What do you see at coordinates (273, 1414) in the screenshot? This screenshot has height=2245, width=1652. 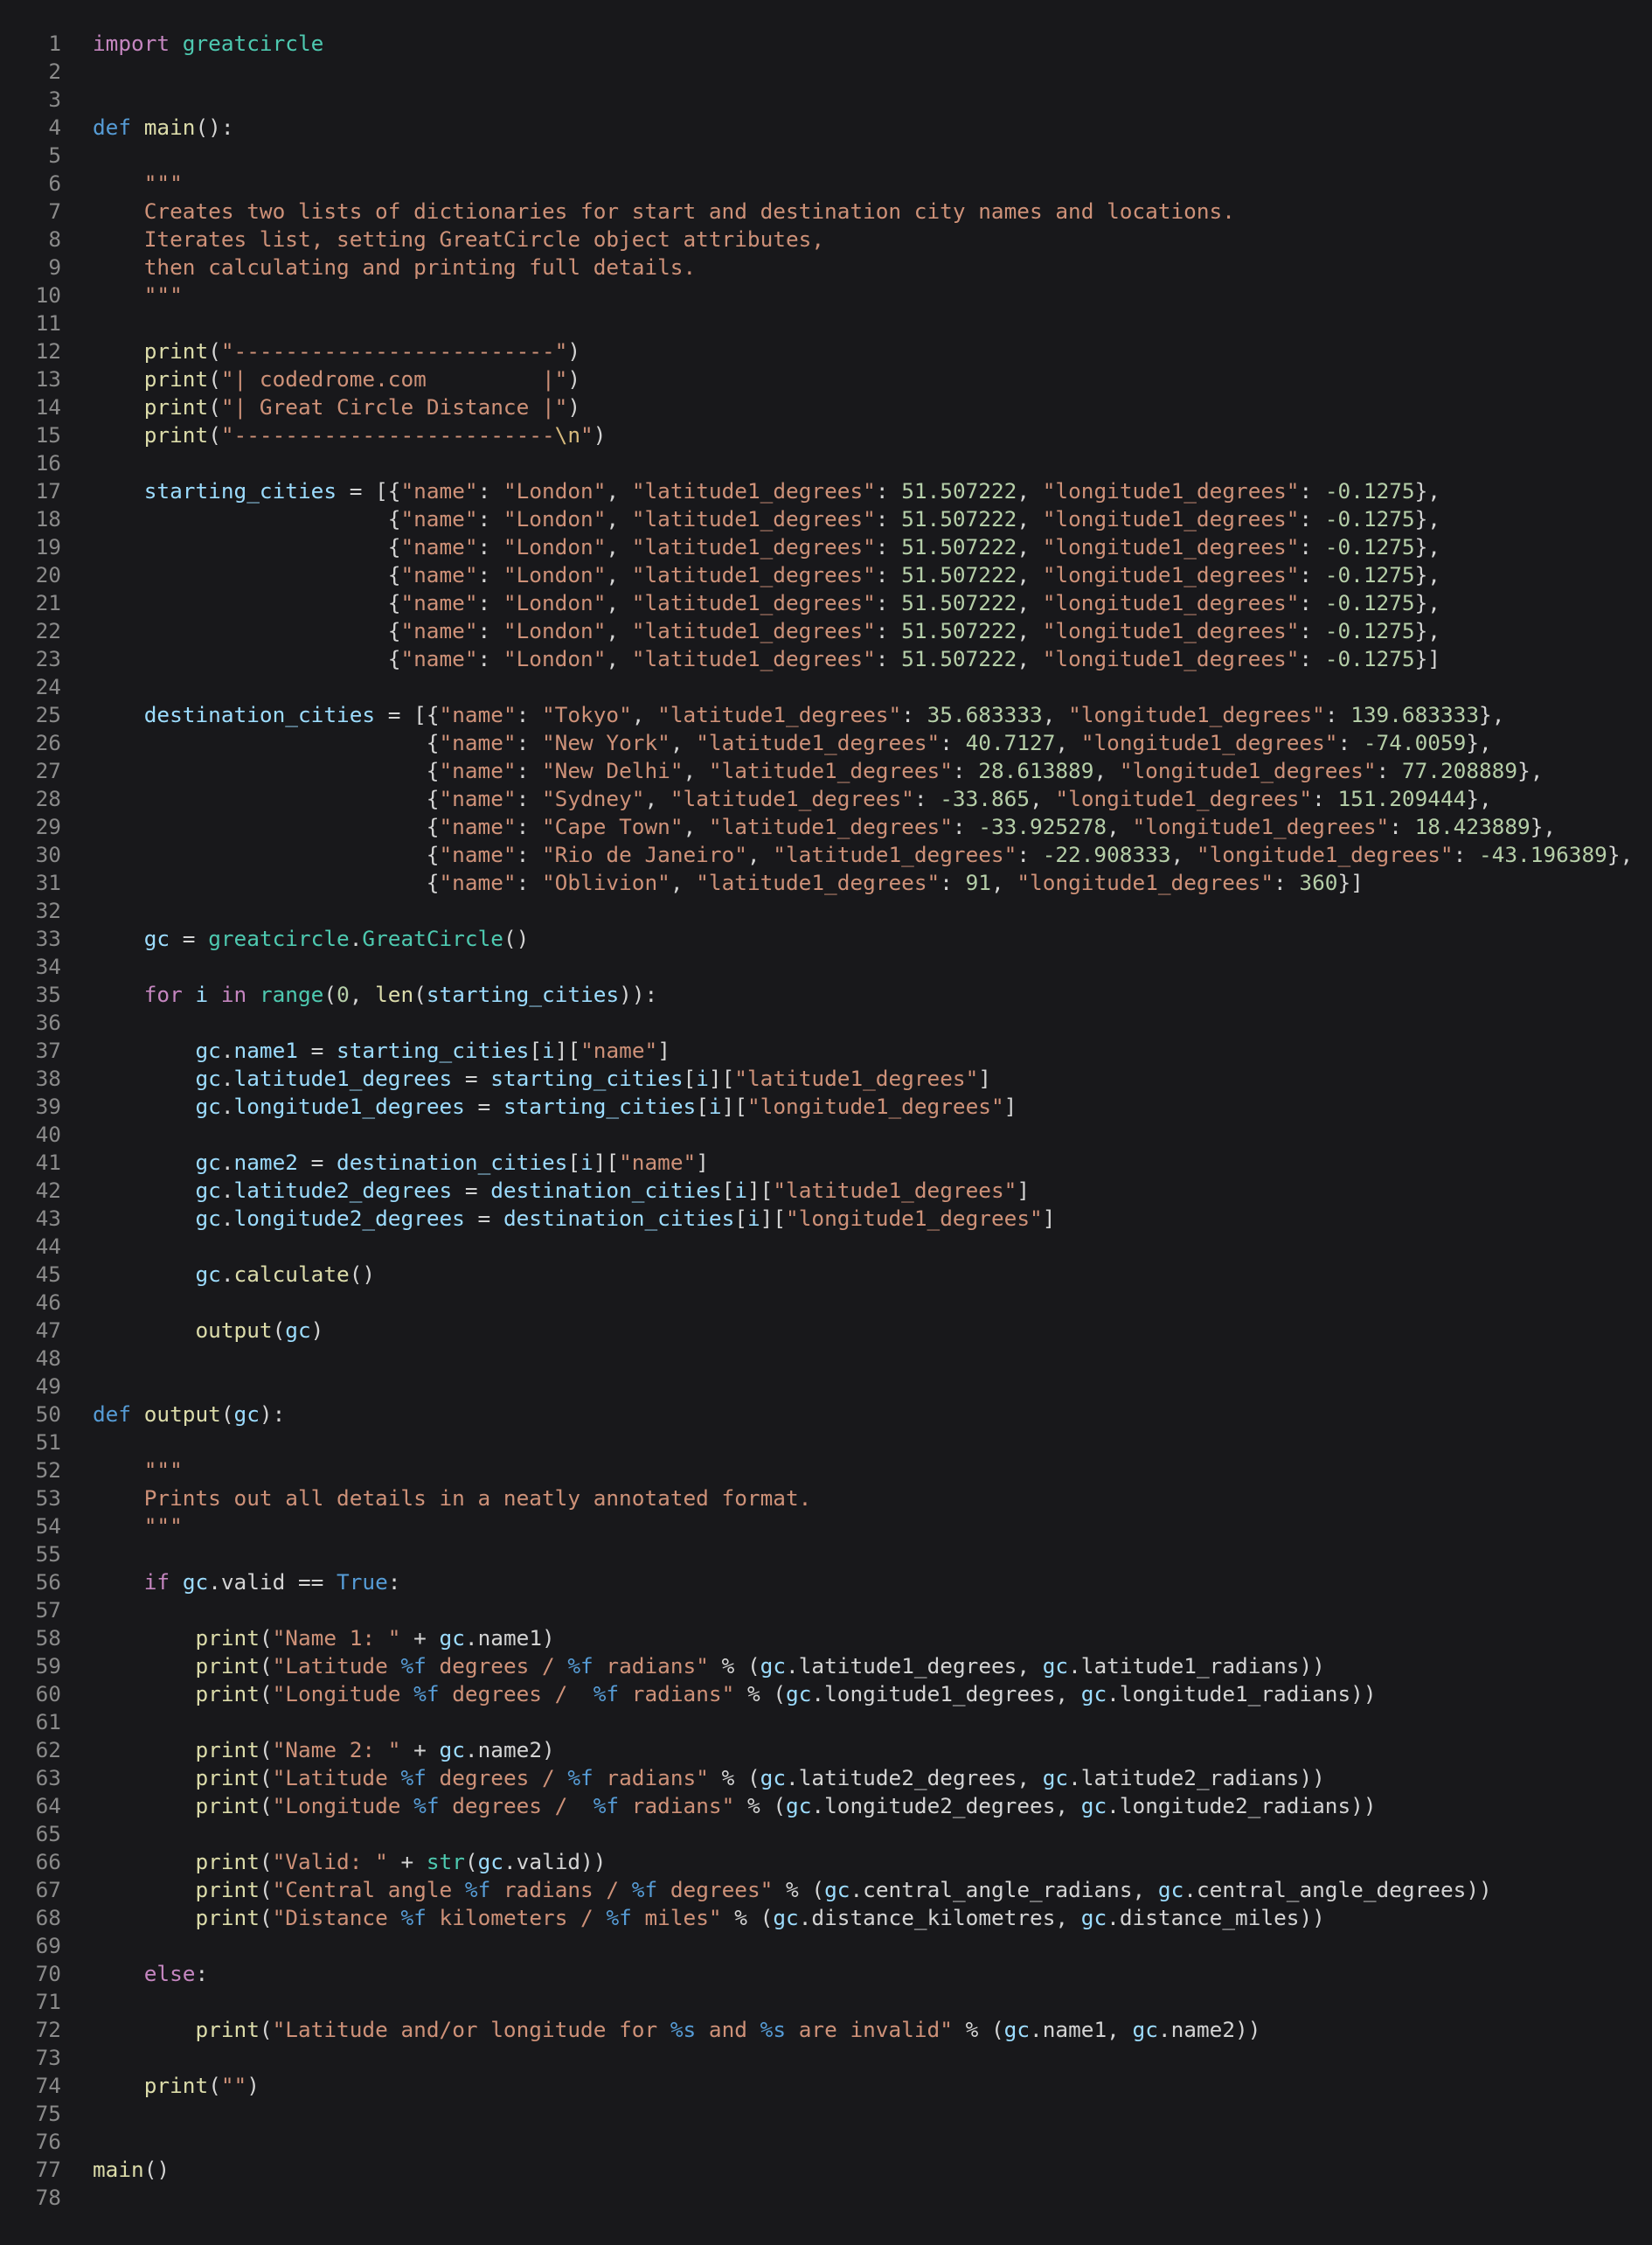 I see `code-token: ):` at bounding box center [273, 1414].